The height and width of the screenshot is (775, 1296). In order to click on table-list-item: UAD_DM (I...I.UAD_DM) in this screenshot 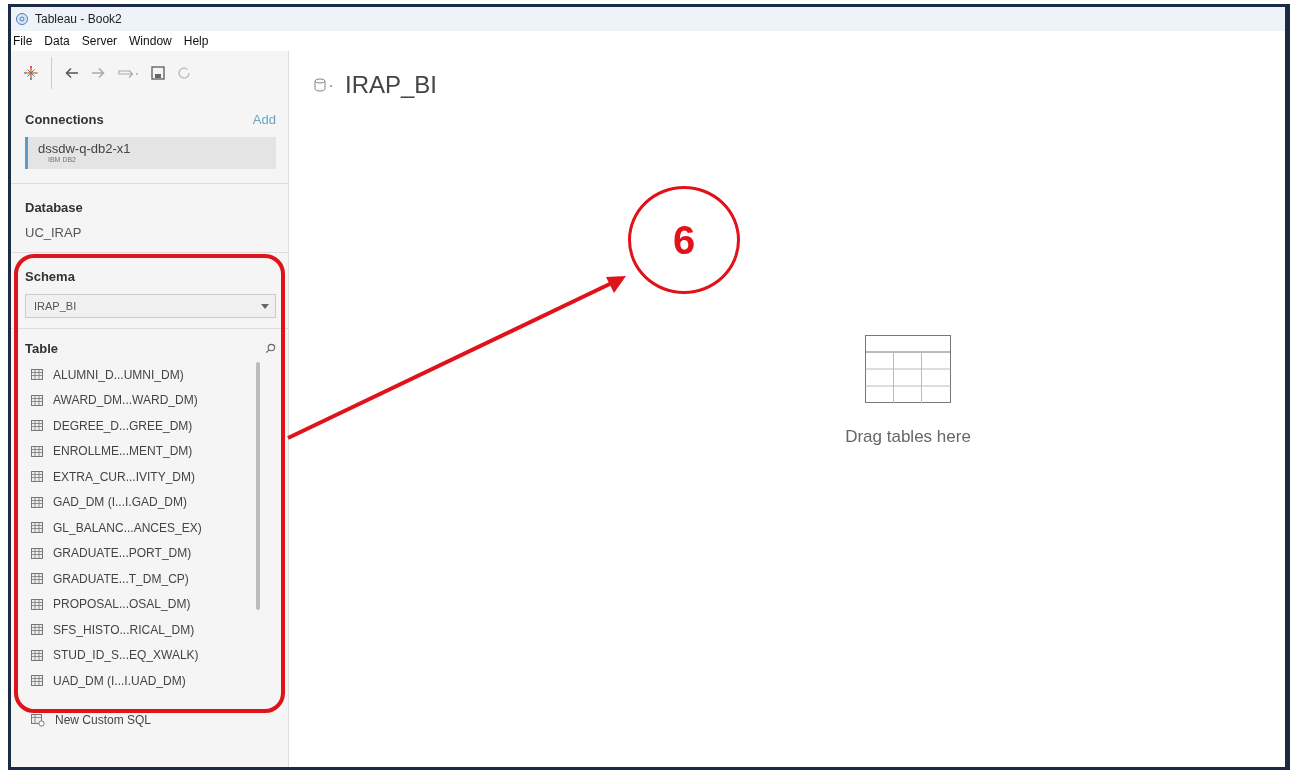, I will do `click(140, 681)`.